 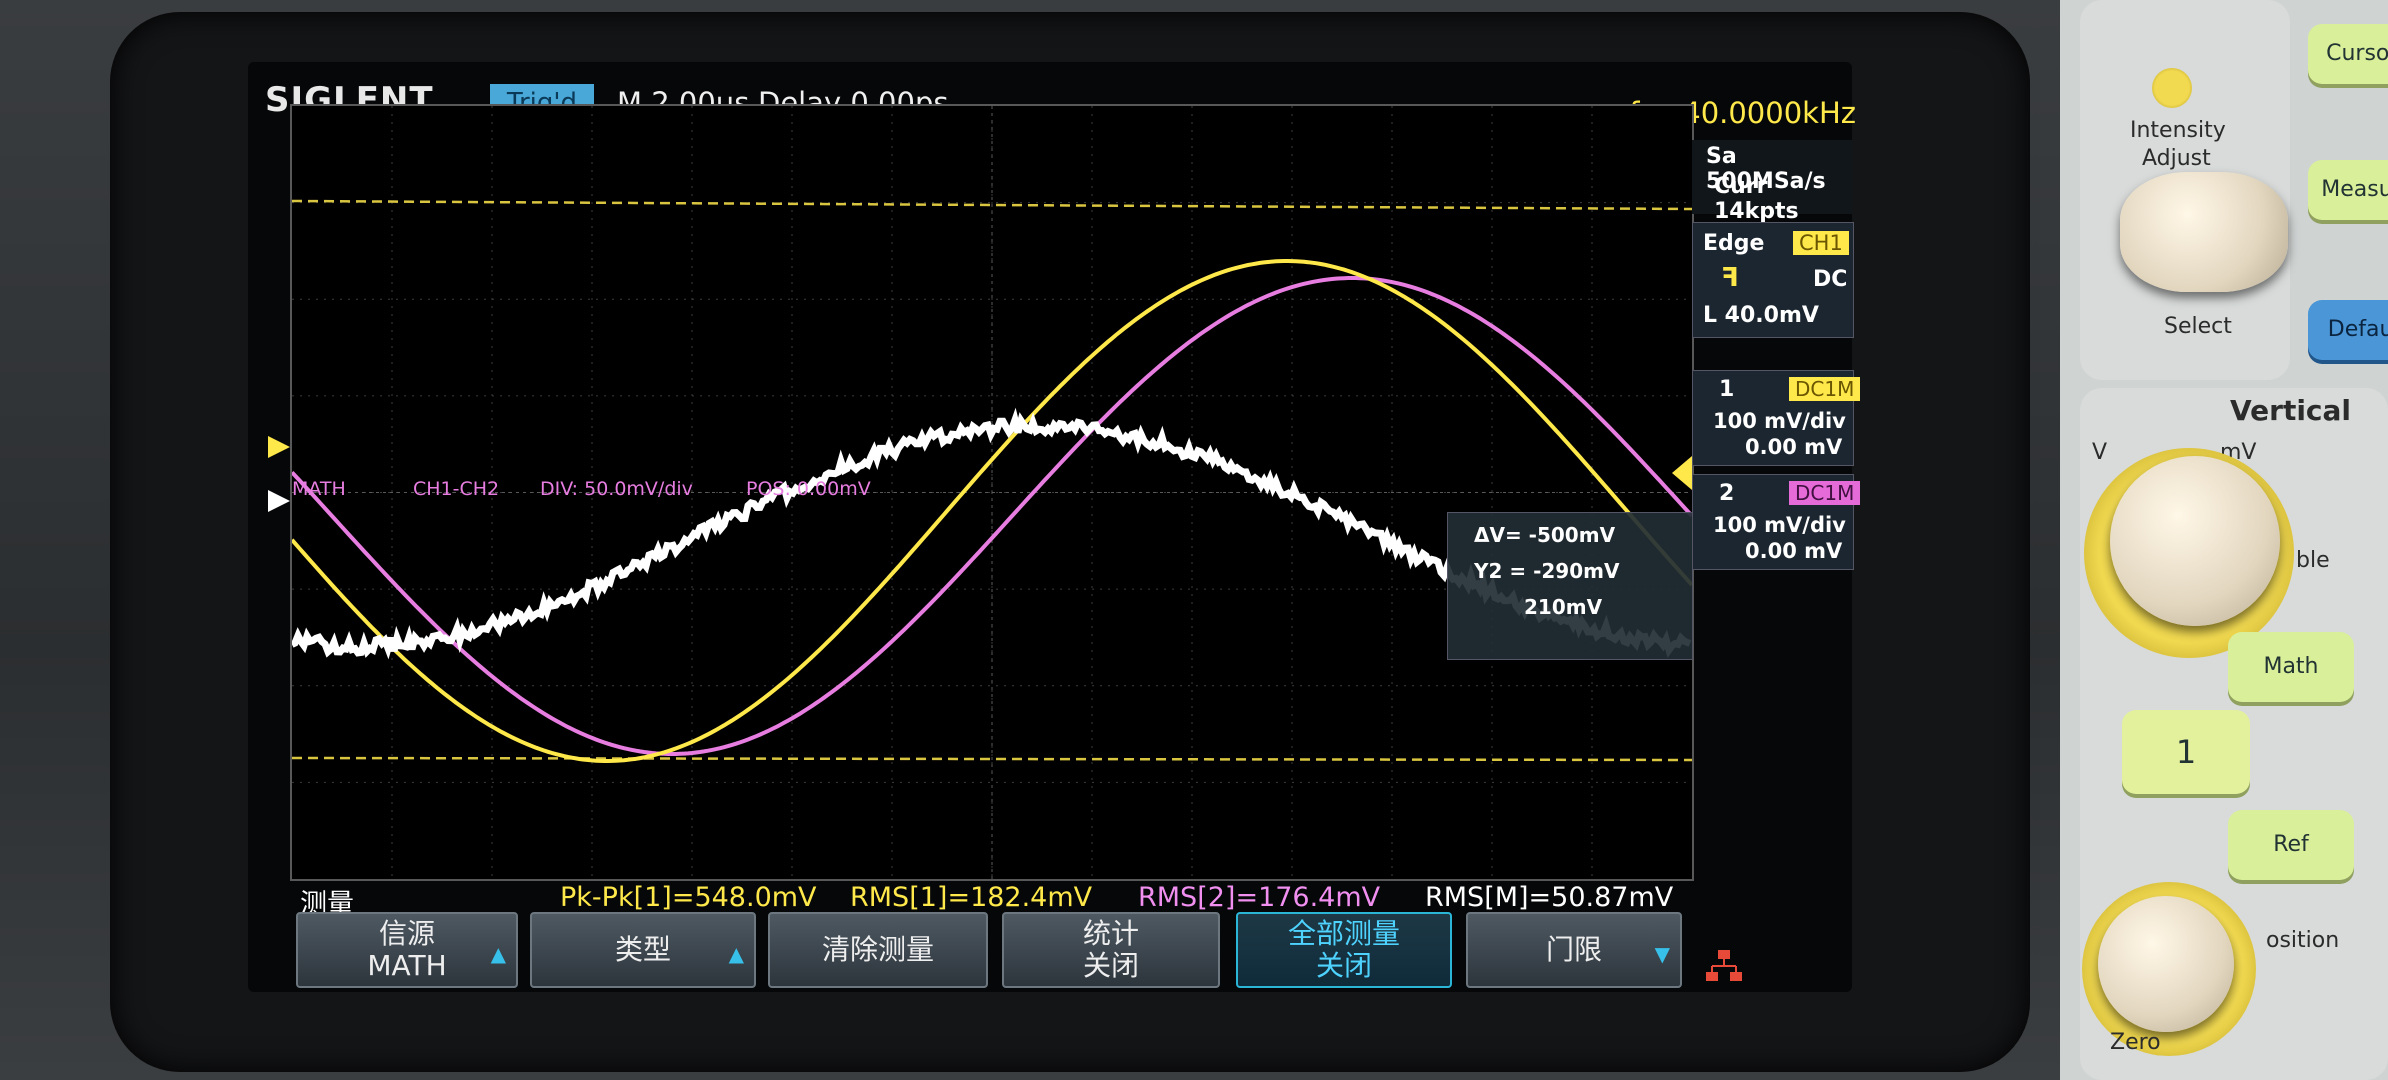 I want to click on trigger-source: CH1, so click(x=1821, y=243).